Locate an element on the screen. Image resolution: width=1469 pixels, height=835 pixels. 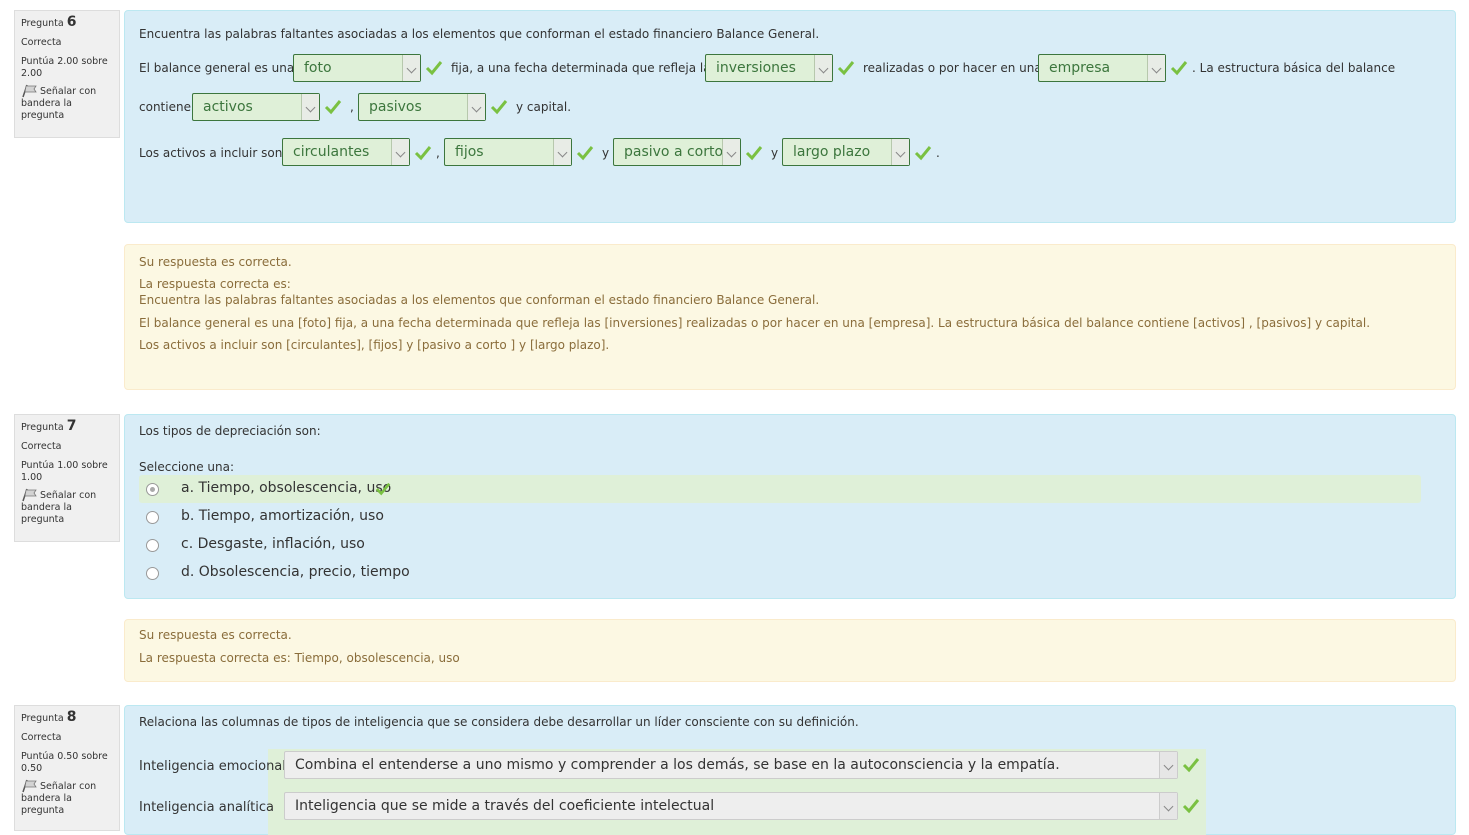
question-number: 8 is located at coordinates (71, 717).